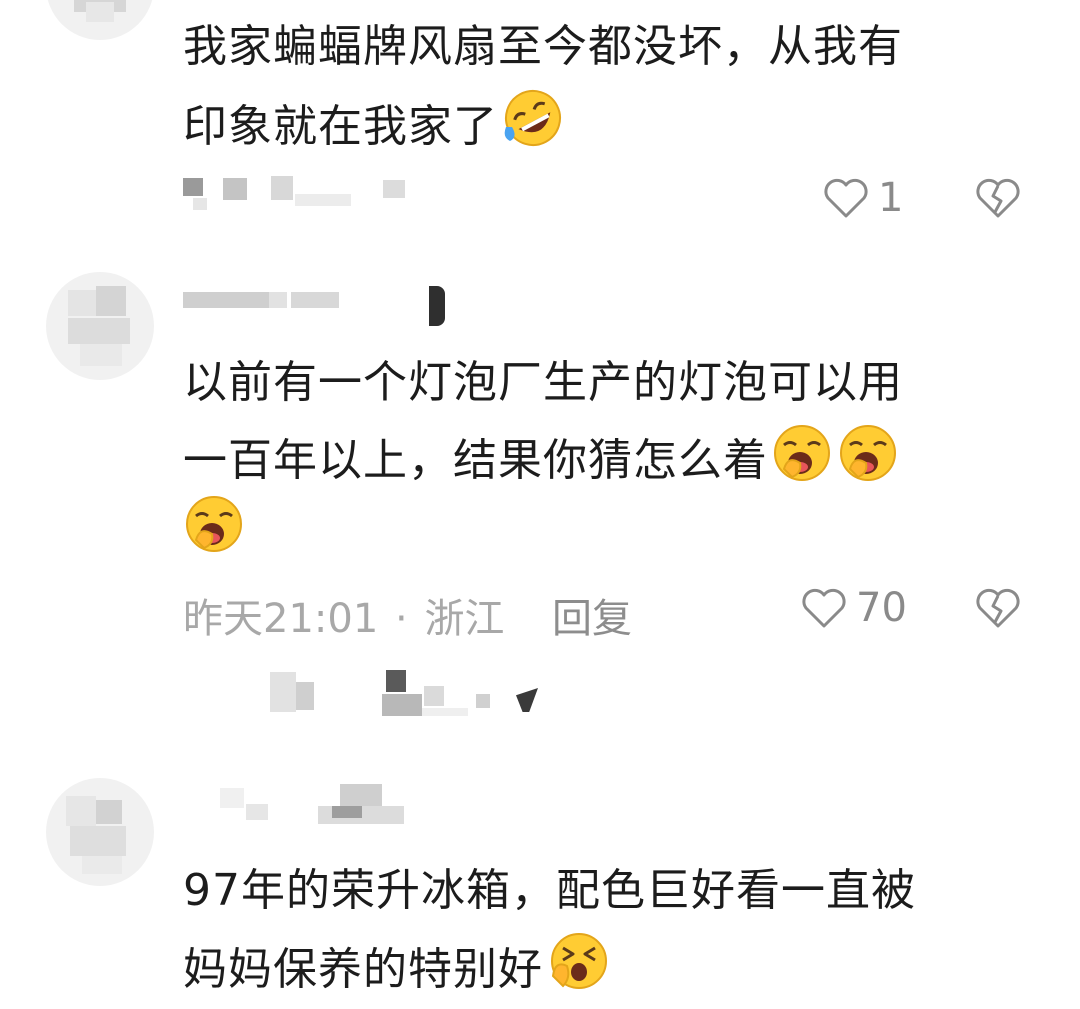  Describe the element at coordinates (533, 126) in the screenshot. I see `rofl-emoji-icon` at that location.